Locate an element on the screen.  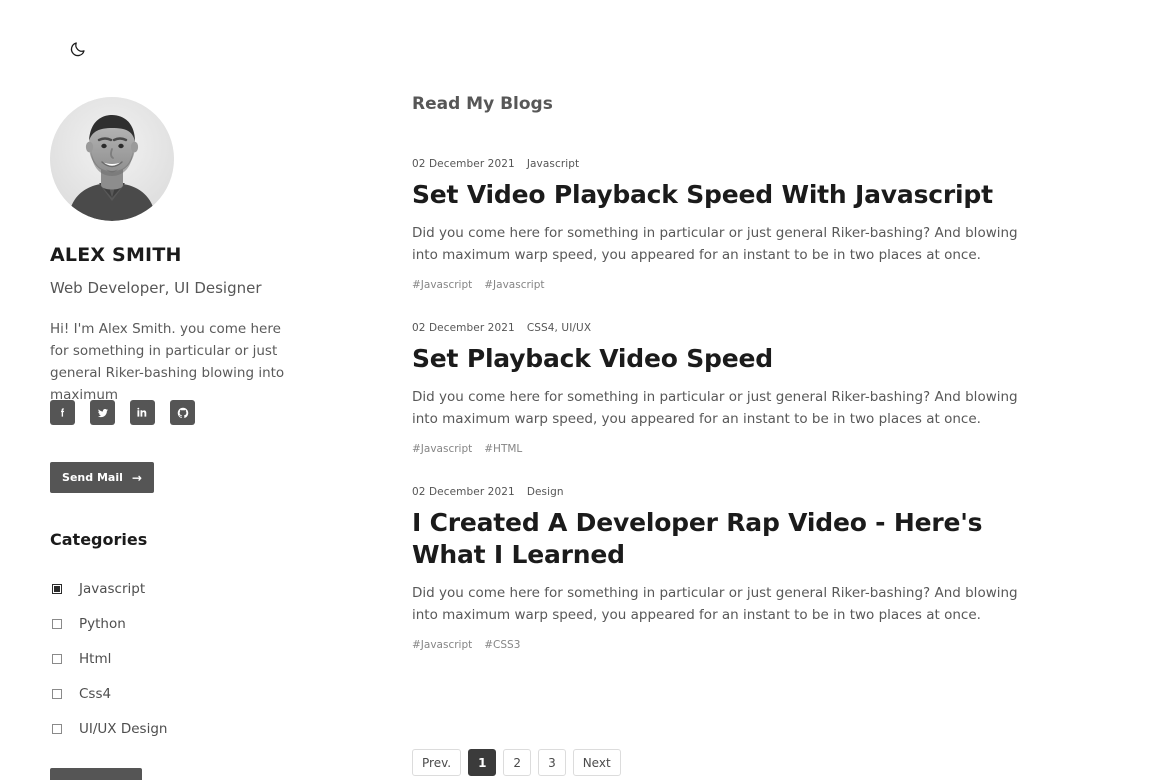
post-tags: #Javascript #HTML is located at coordinates (719, 449).